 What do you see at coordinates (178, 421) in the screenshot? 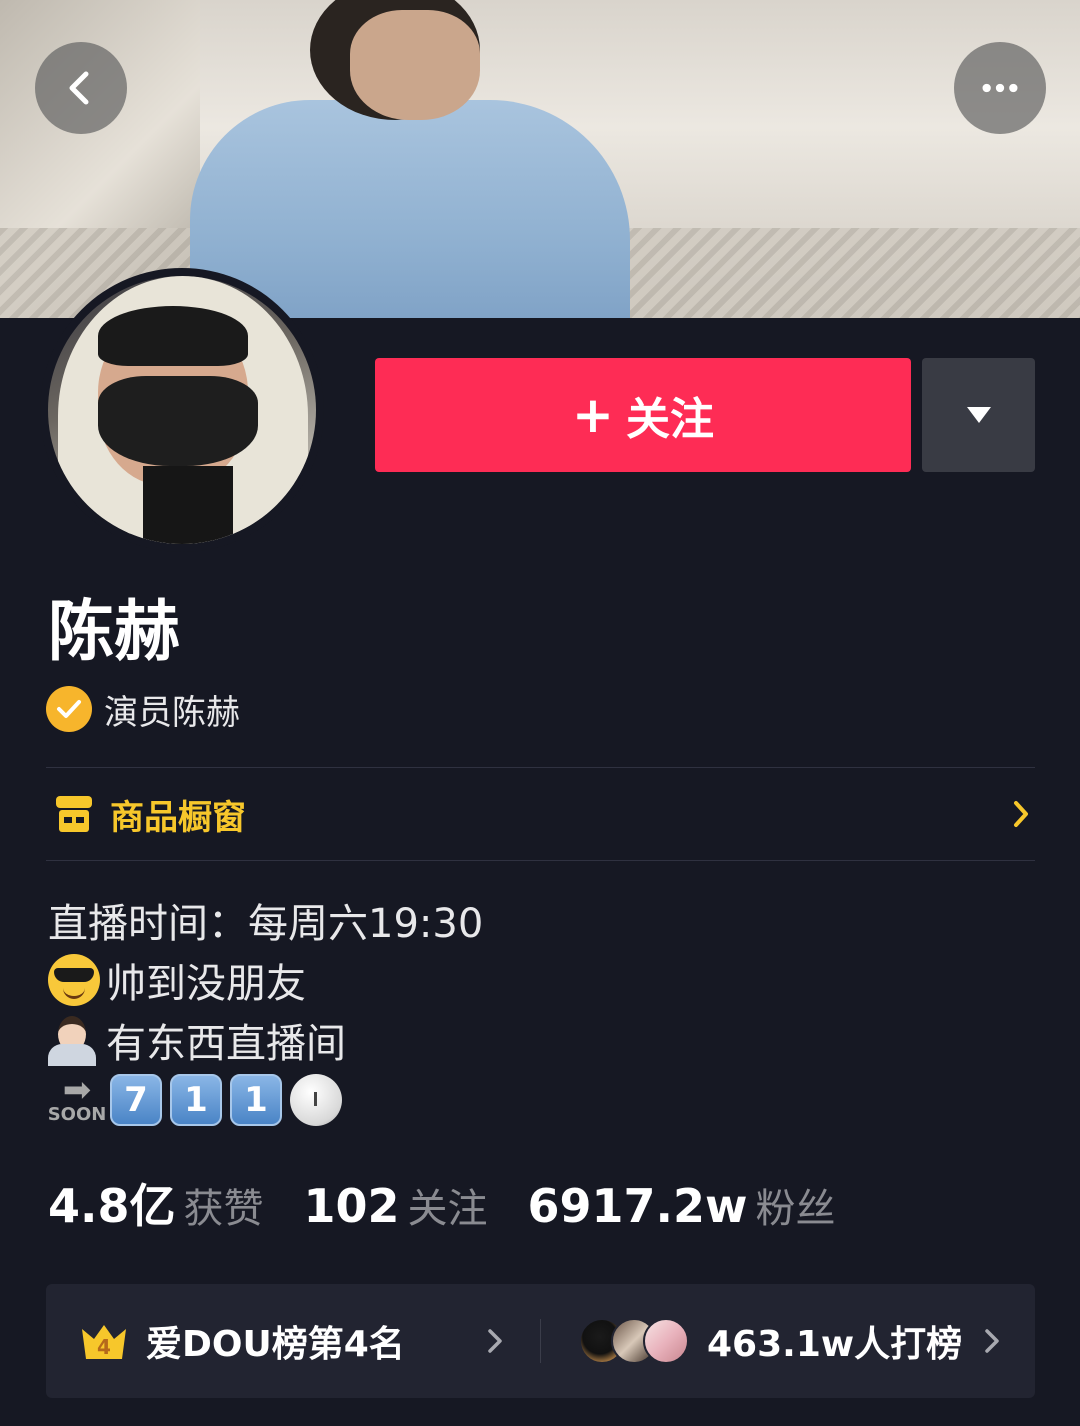
I see `avatar-mask` at bounding box center [178, 421].